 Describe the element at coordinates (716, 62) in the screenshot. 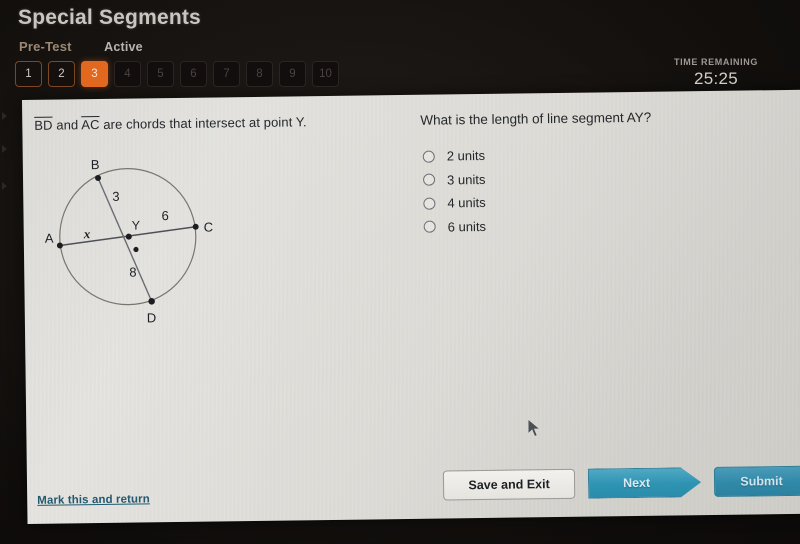

I see `time-remaining-label: TIME REMAINING` at that location.